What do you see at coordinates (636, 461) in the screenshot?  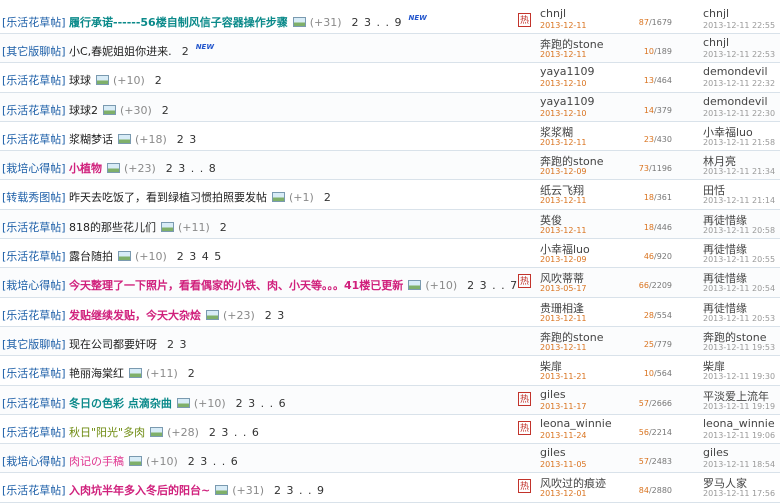 I see `reply-view-count: 57/2483` at bounding box center [636, 461].